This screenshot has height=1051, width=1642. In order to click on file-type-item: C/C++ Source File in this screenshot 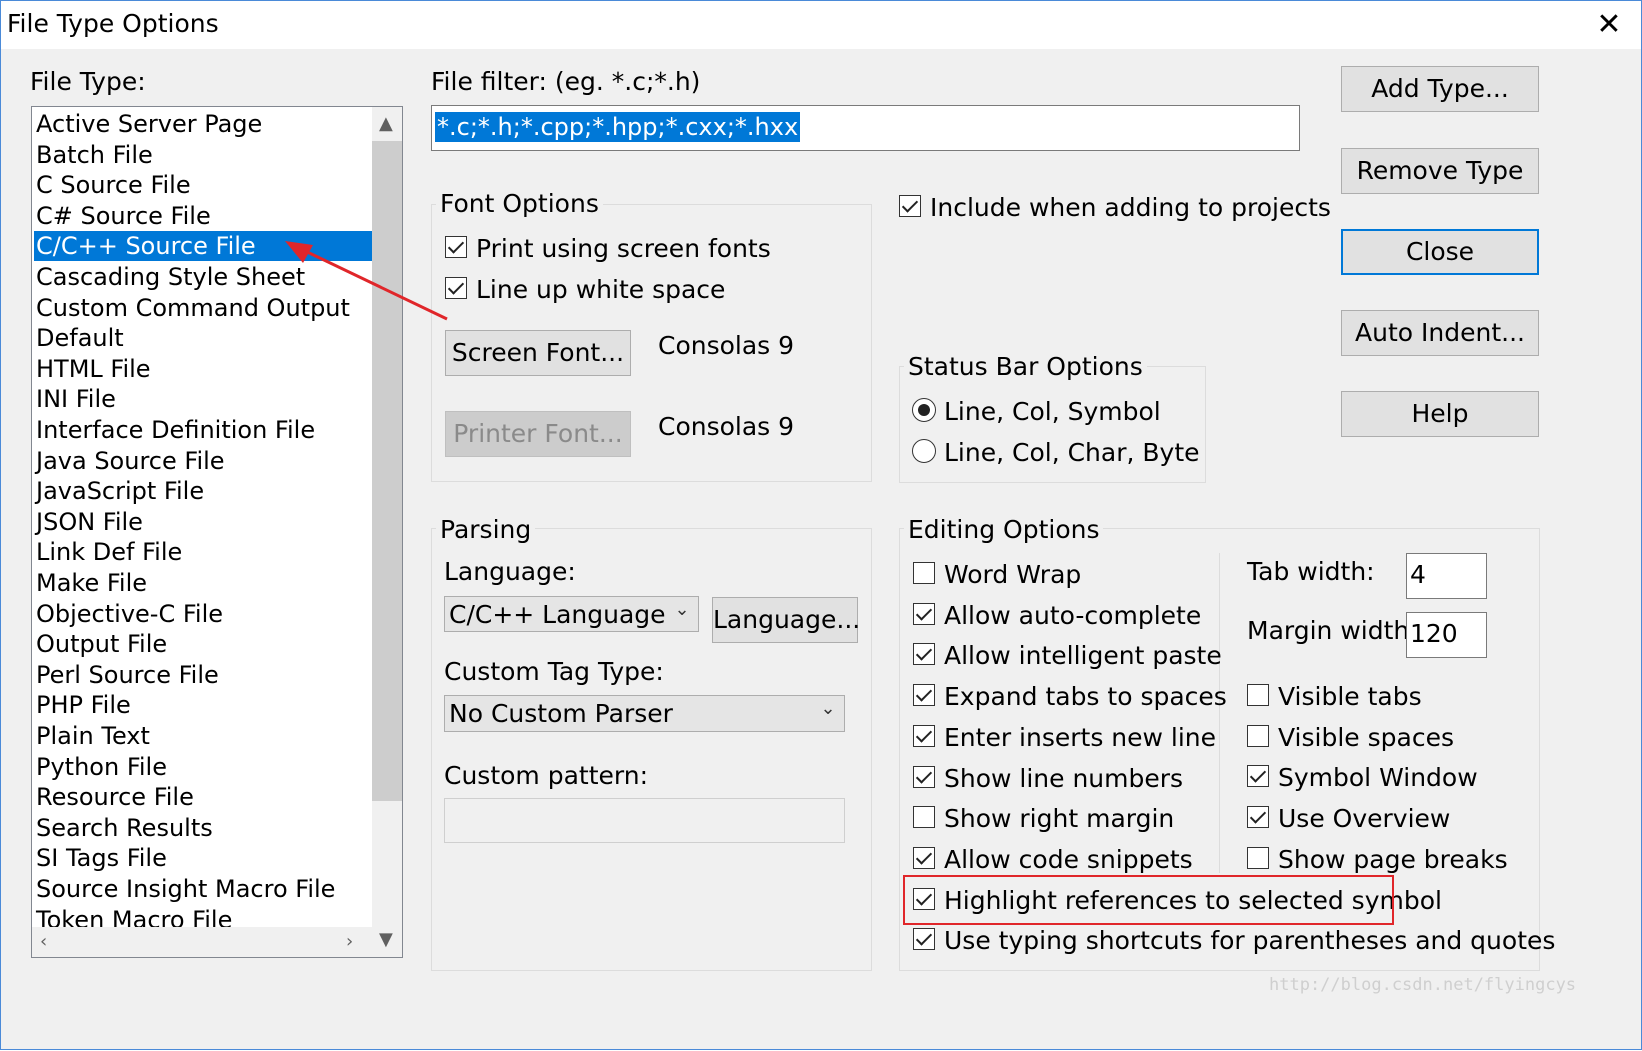, I will do `click(204, 246)`.